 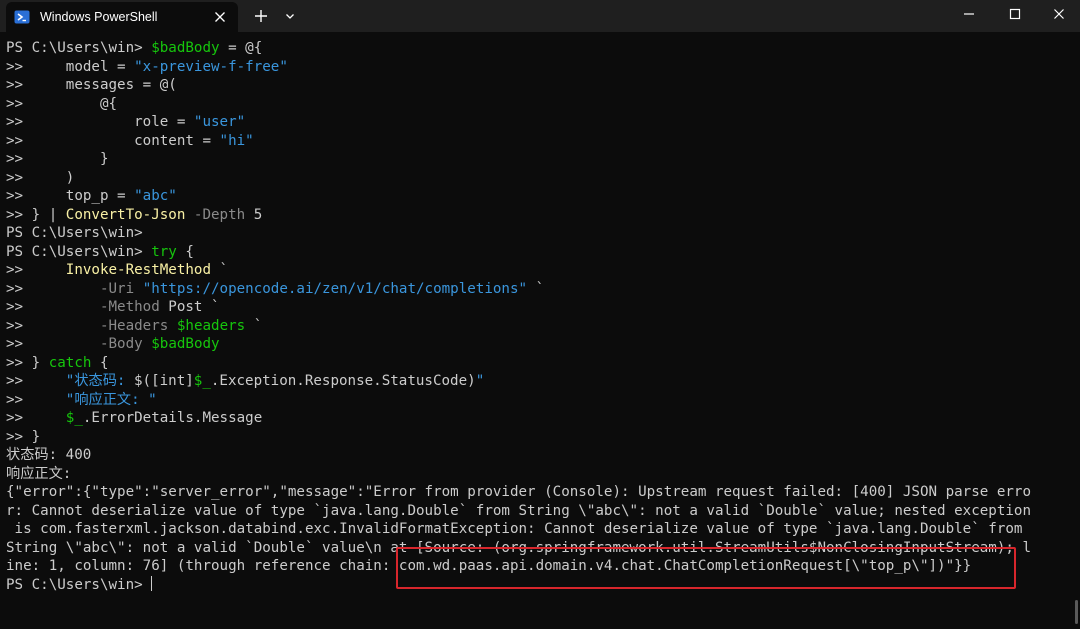 I want to click on terminal-line: >> top_p = "abc", so click(x=540, y=196).